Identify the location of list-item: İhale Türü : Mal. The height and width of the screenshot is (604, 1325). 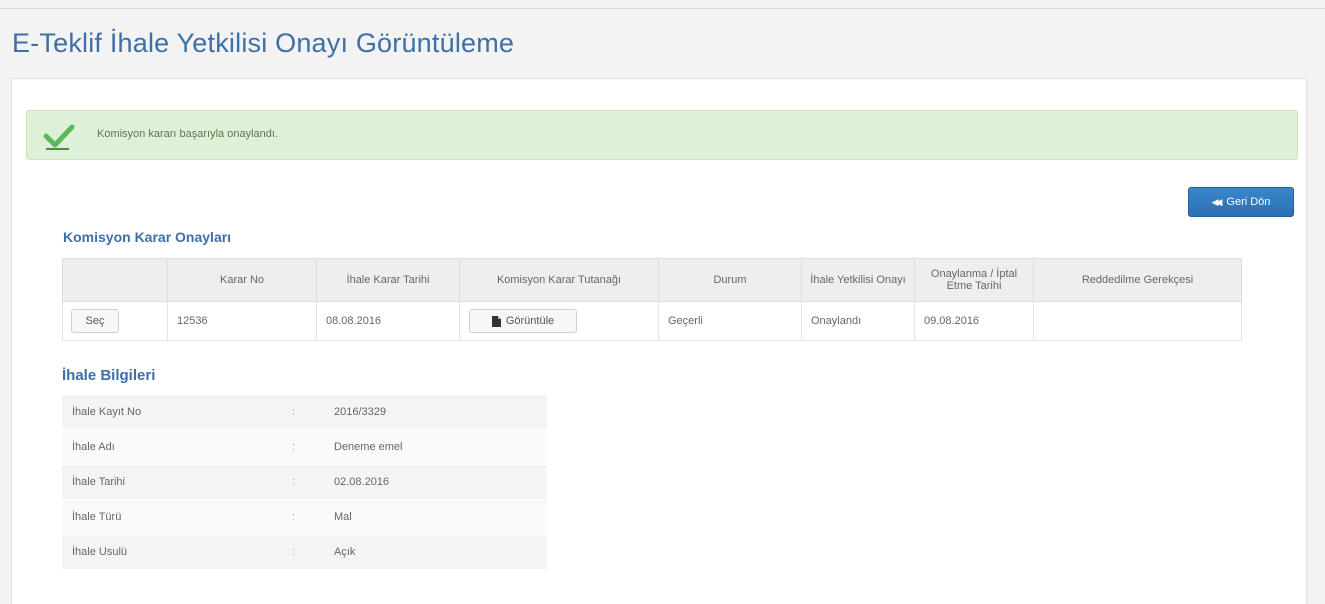
(304, 517).